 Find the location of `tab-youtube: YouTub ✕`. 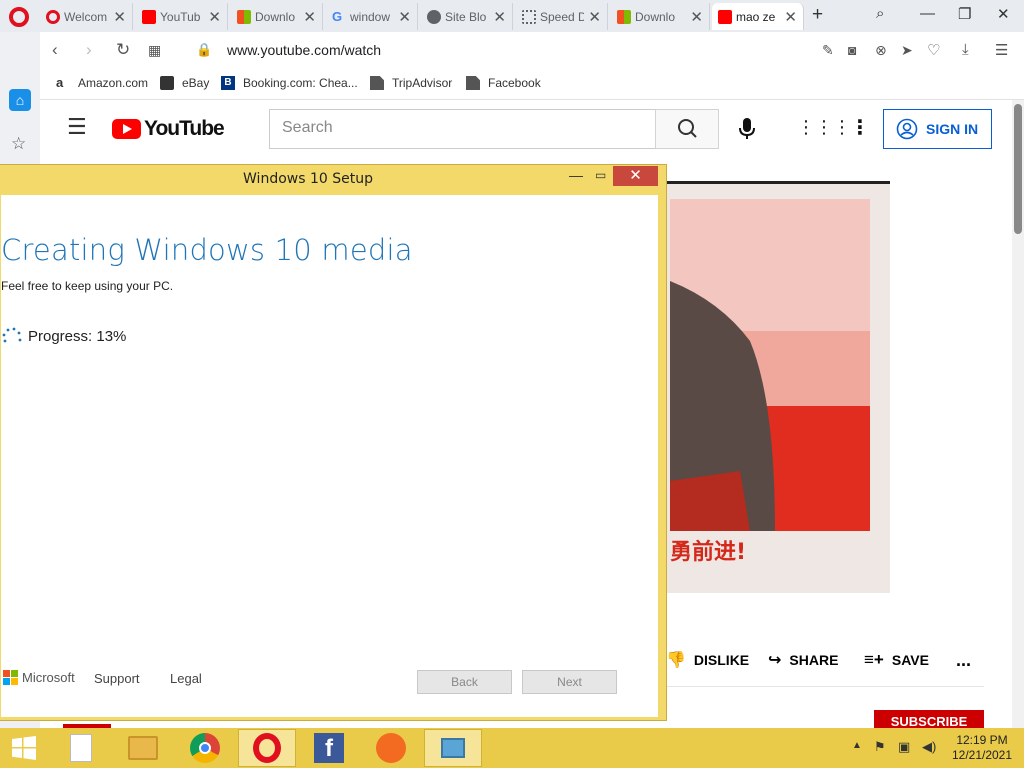

tab-youtube: YouTub ✕ is located at coordinates (182, 16).